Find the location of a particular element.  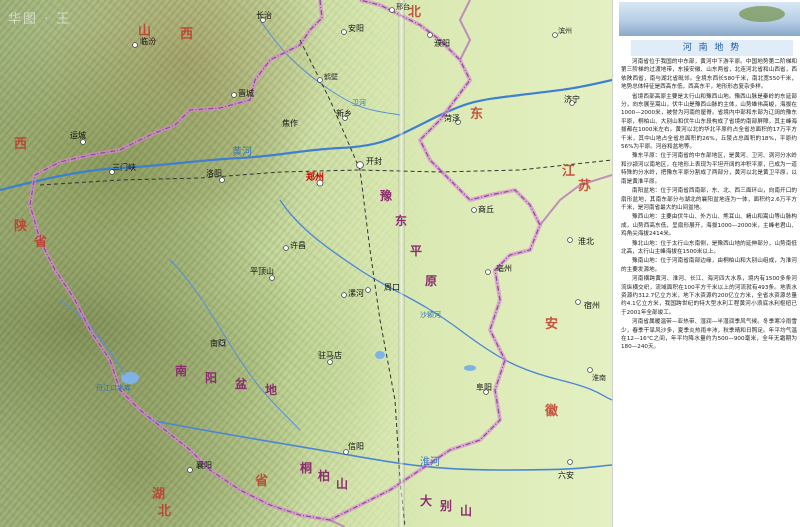

water-label: 沙颍河 is located at coordinates (430, 315).